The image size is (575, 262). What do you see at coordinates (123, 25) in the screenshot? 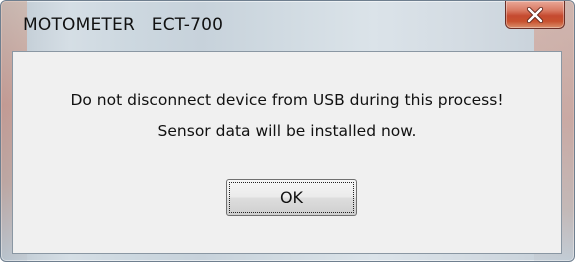
I see `window-title: MOTOMETER ECT-700` at bounding box center [123, 25].